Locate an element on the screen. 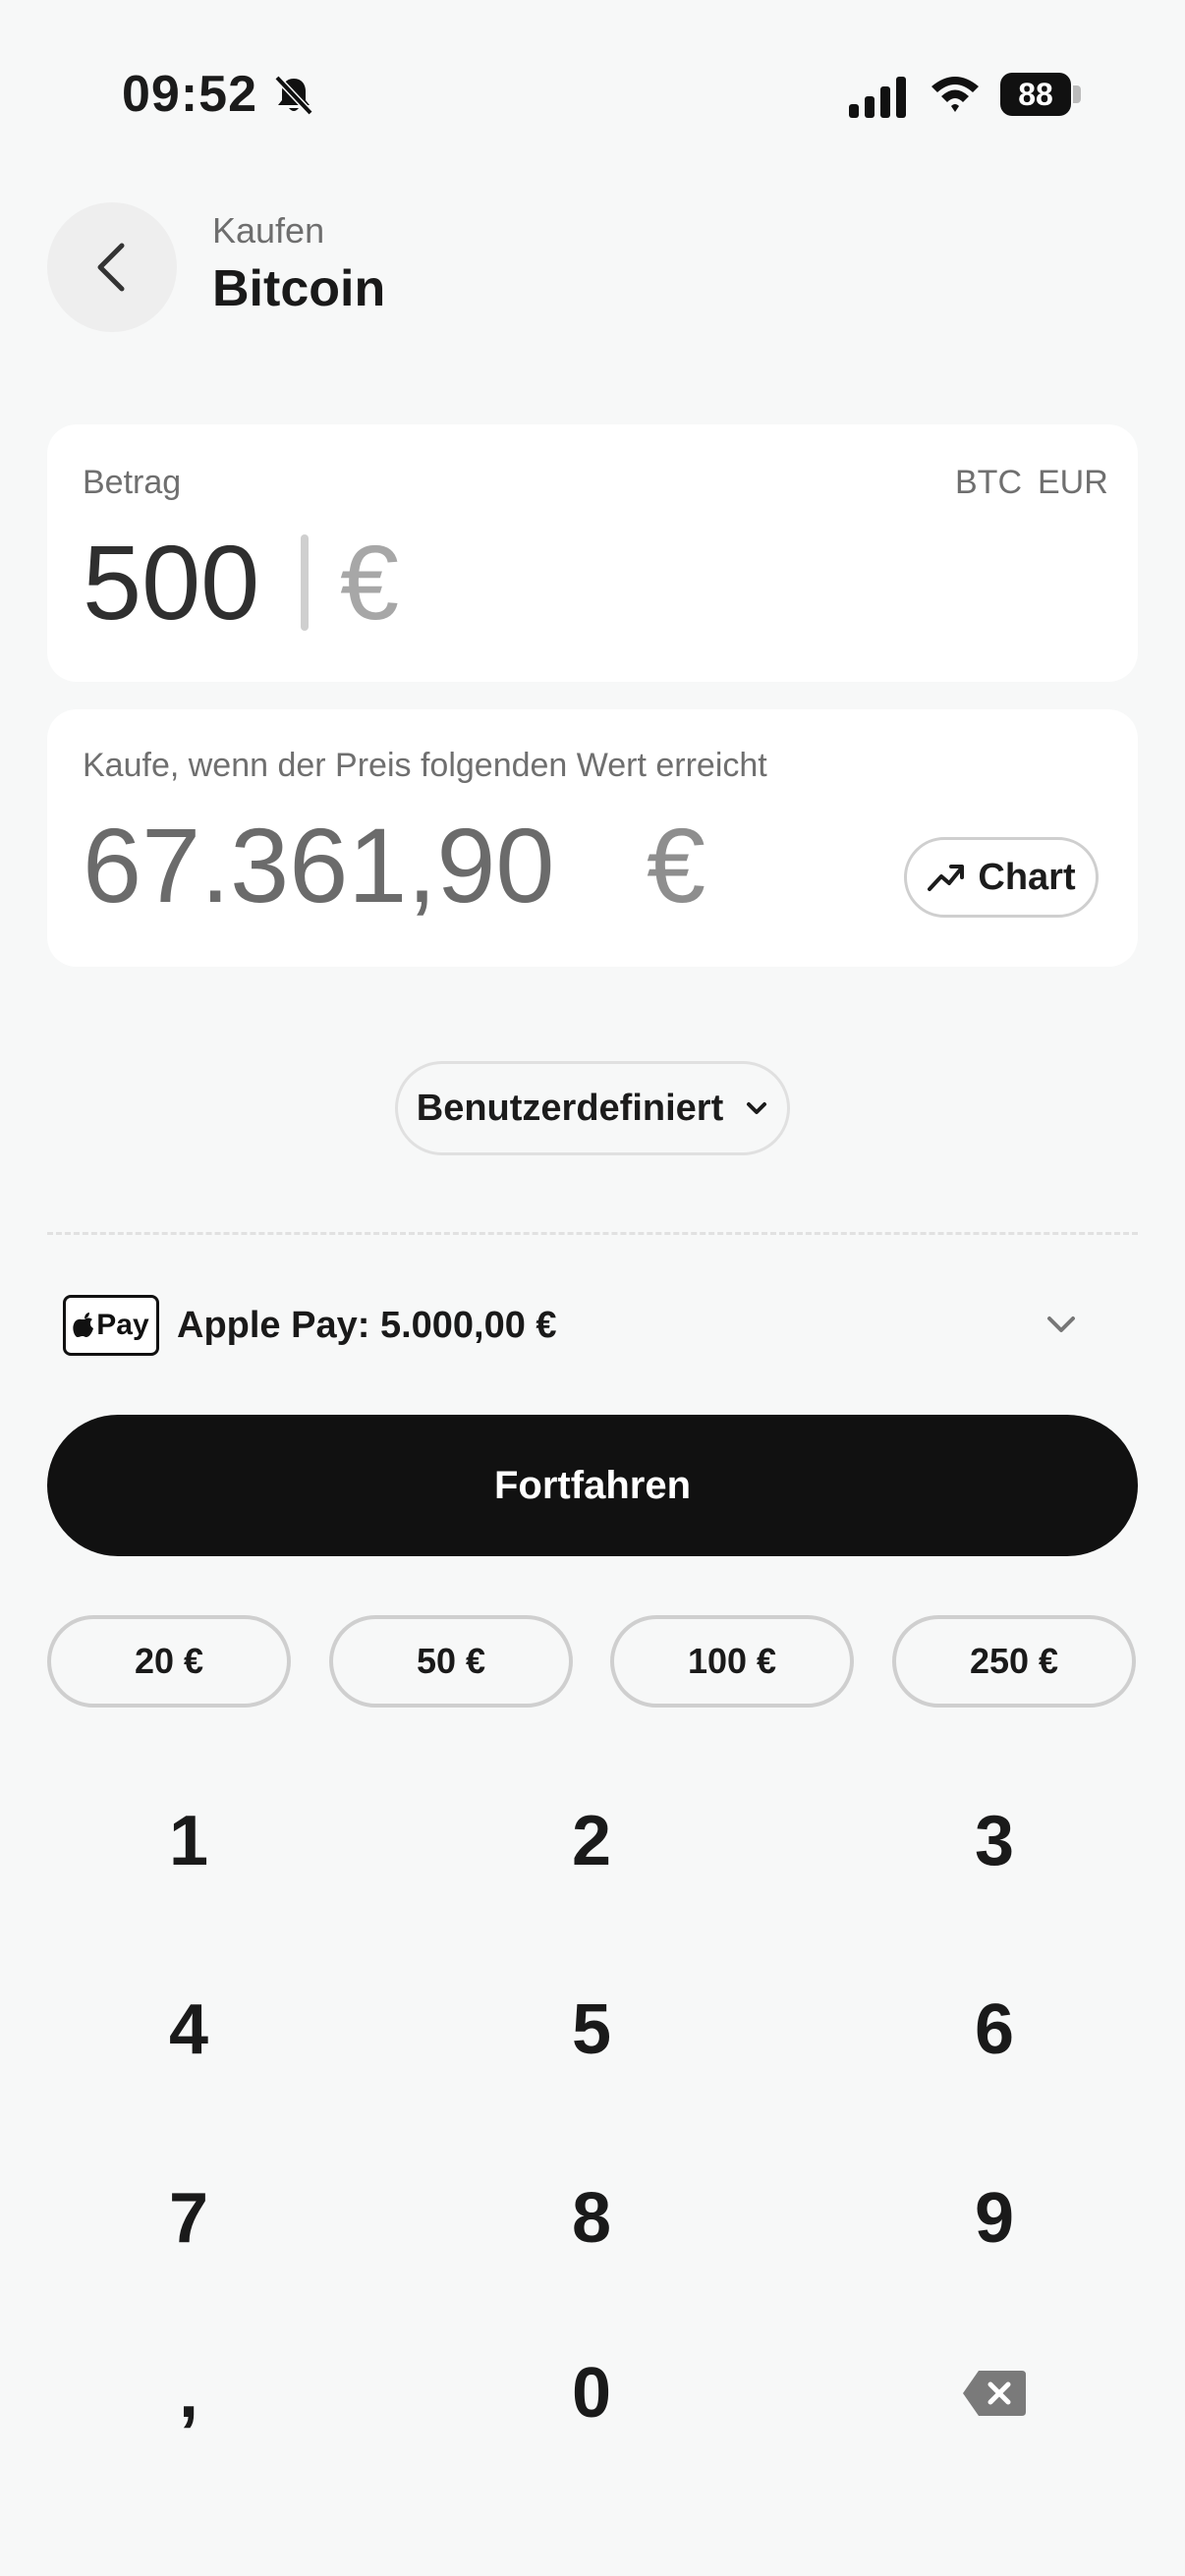  chevron-left-icon is located at coordinates (111, 267).